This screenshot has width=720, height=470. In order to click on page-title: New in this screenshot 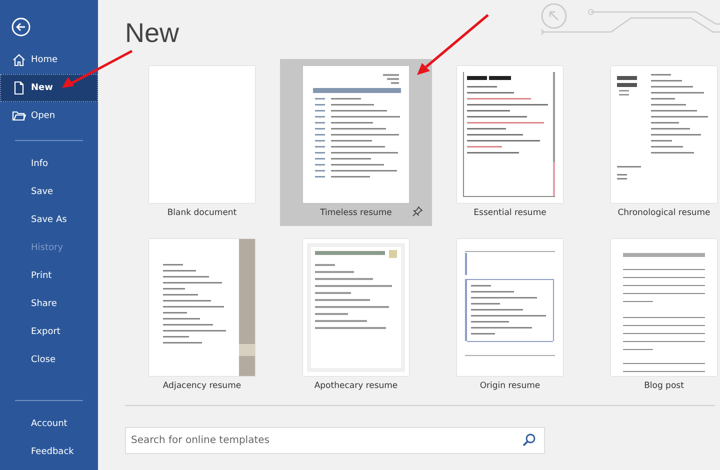, I will do `click(152, 33)`.